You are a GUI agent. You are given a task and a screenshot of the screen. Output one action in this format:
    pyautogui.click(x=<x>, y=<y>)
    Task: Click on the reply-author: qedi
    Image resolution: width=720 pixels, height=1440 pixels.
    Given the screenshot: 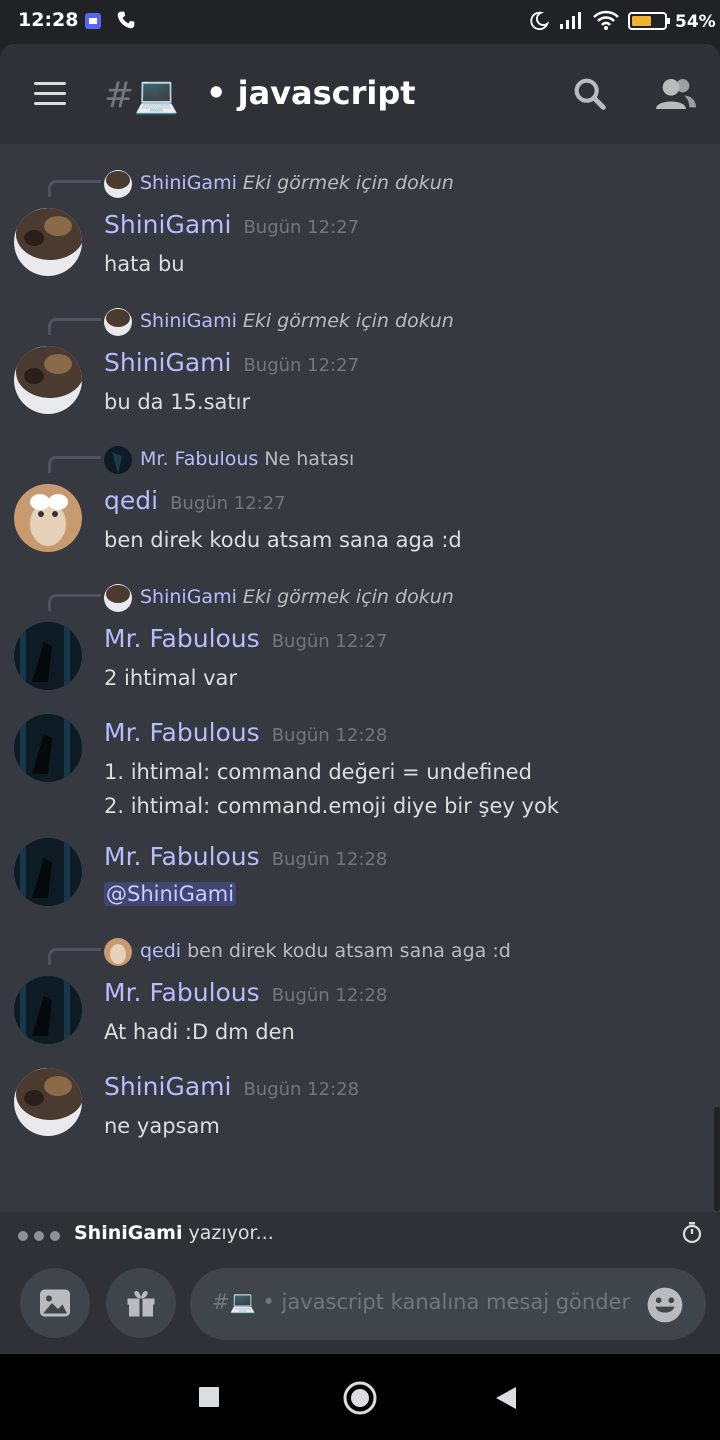 What is the action you would take?
    pyautogui.click(x=161, y=951)
    